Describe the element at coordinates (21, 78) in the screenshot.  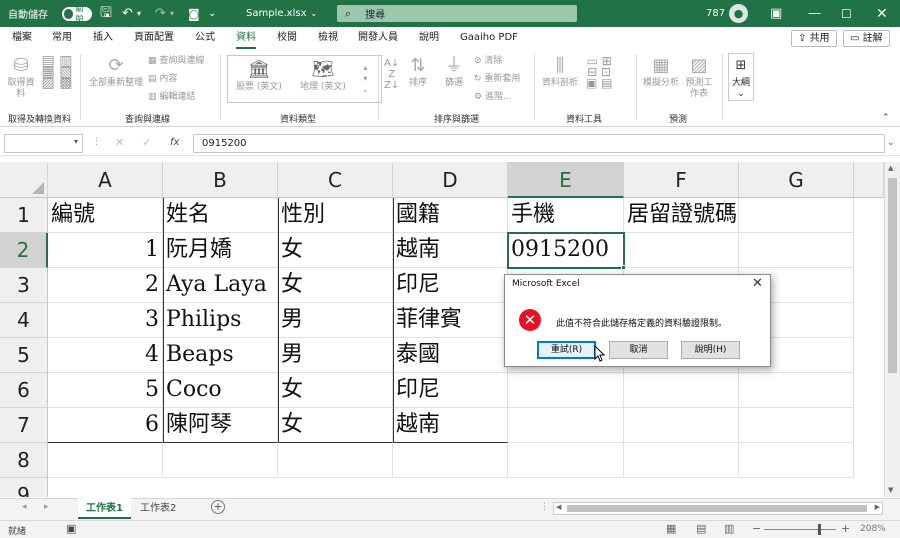
I see `get-data-button: ⛁ 取得資料` at that location.